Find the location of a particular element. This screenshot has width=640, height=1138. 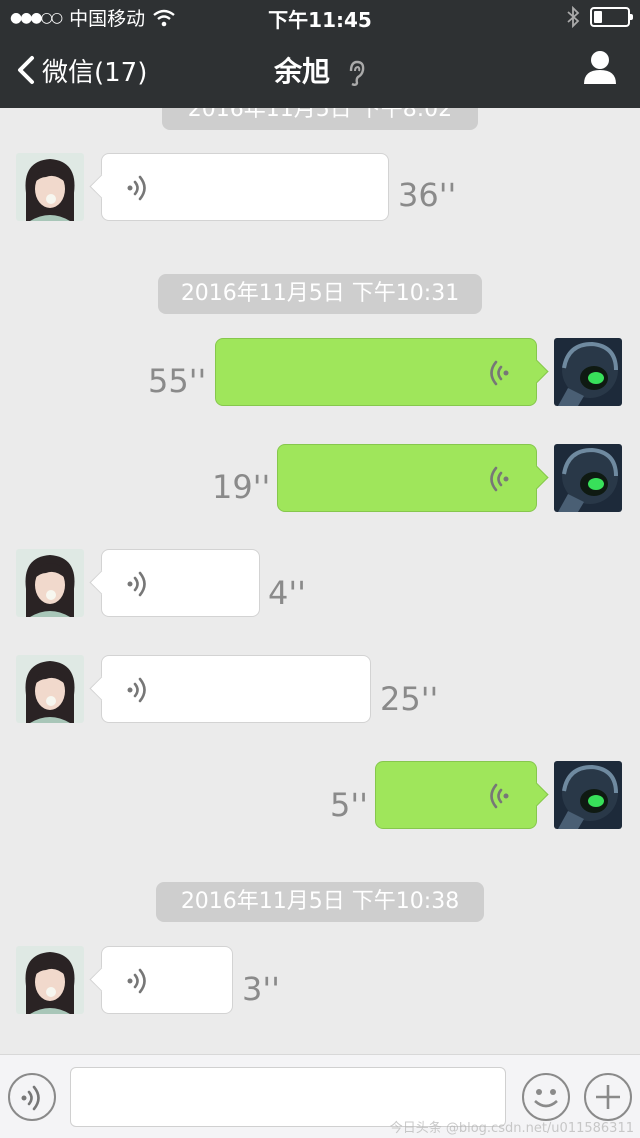

chat-title: 余旭 is located at coordinates (320, 70).